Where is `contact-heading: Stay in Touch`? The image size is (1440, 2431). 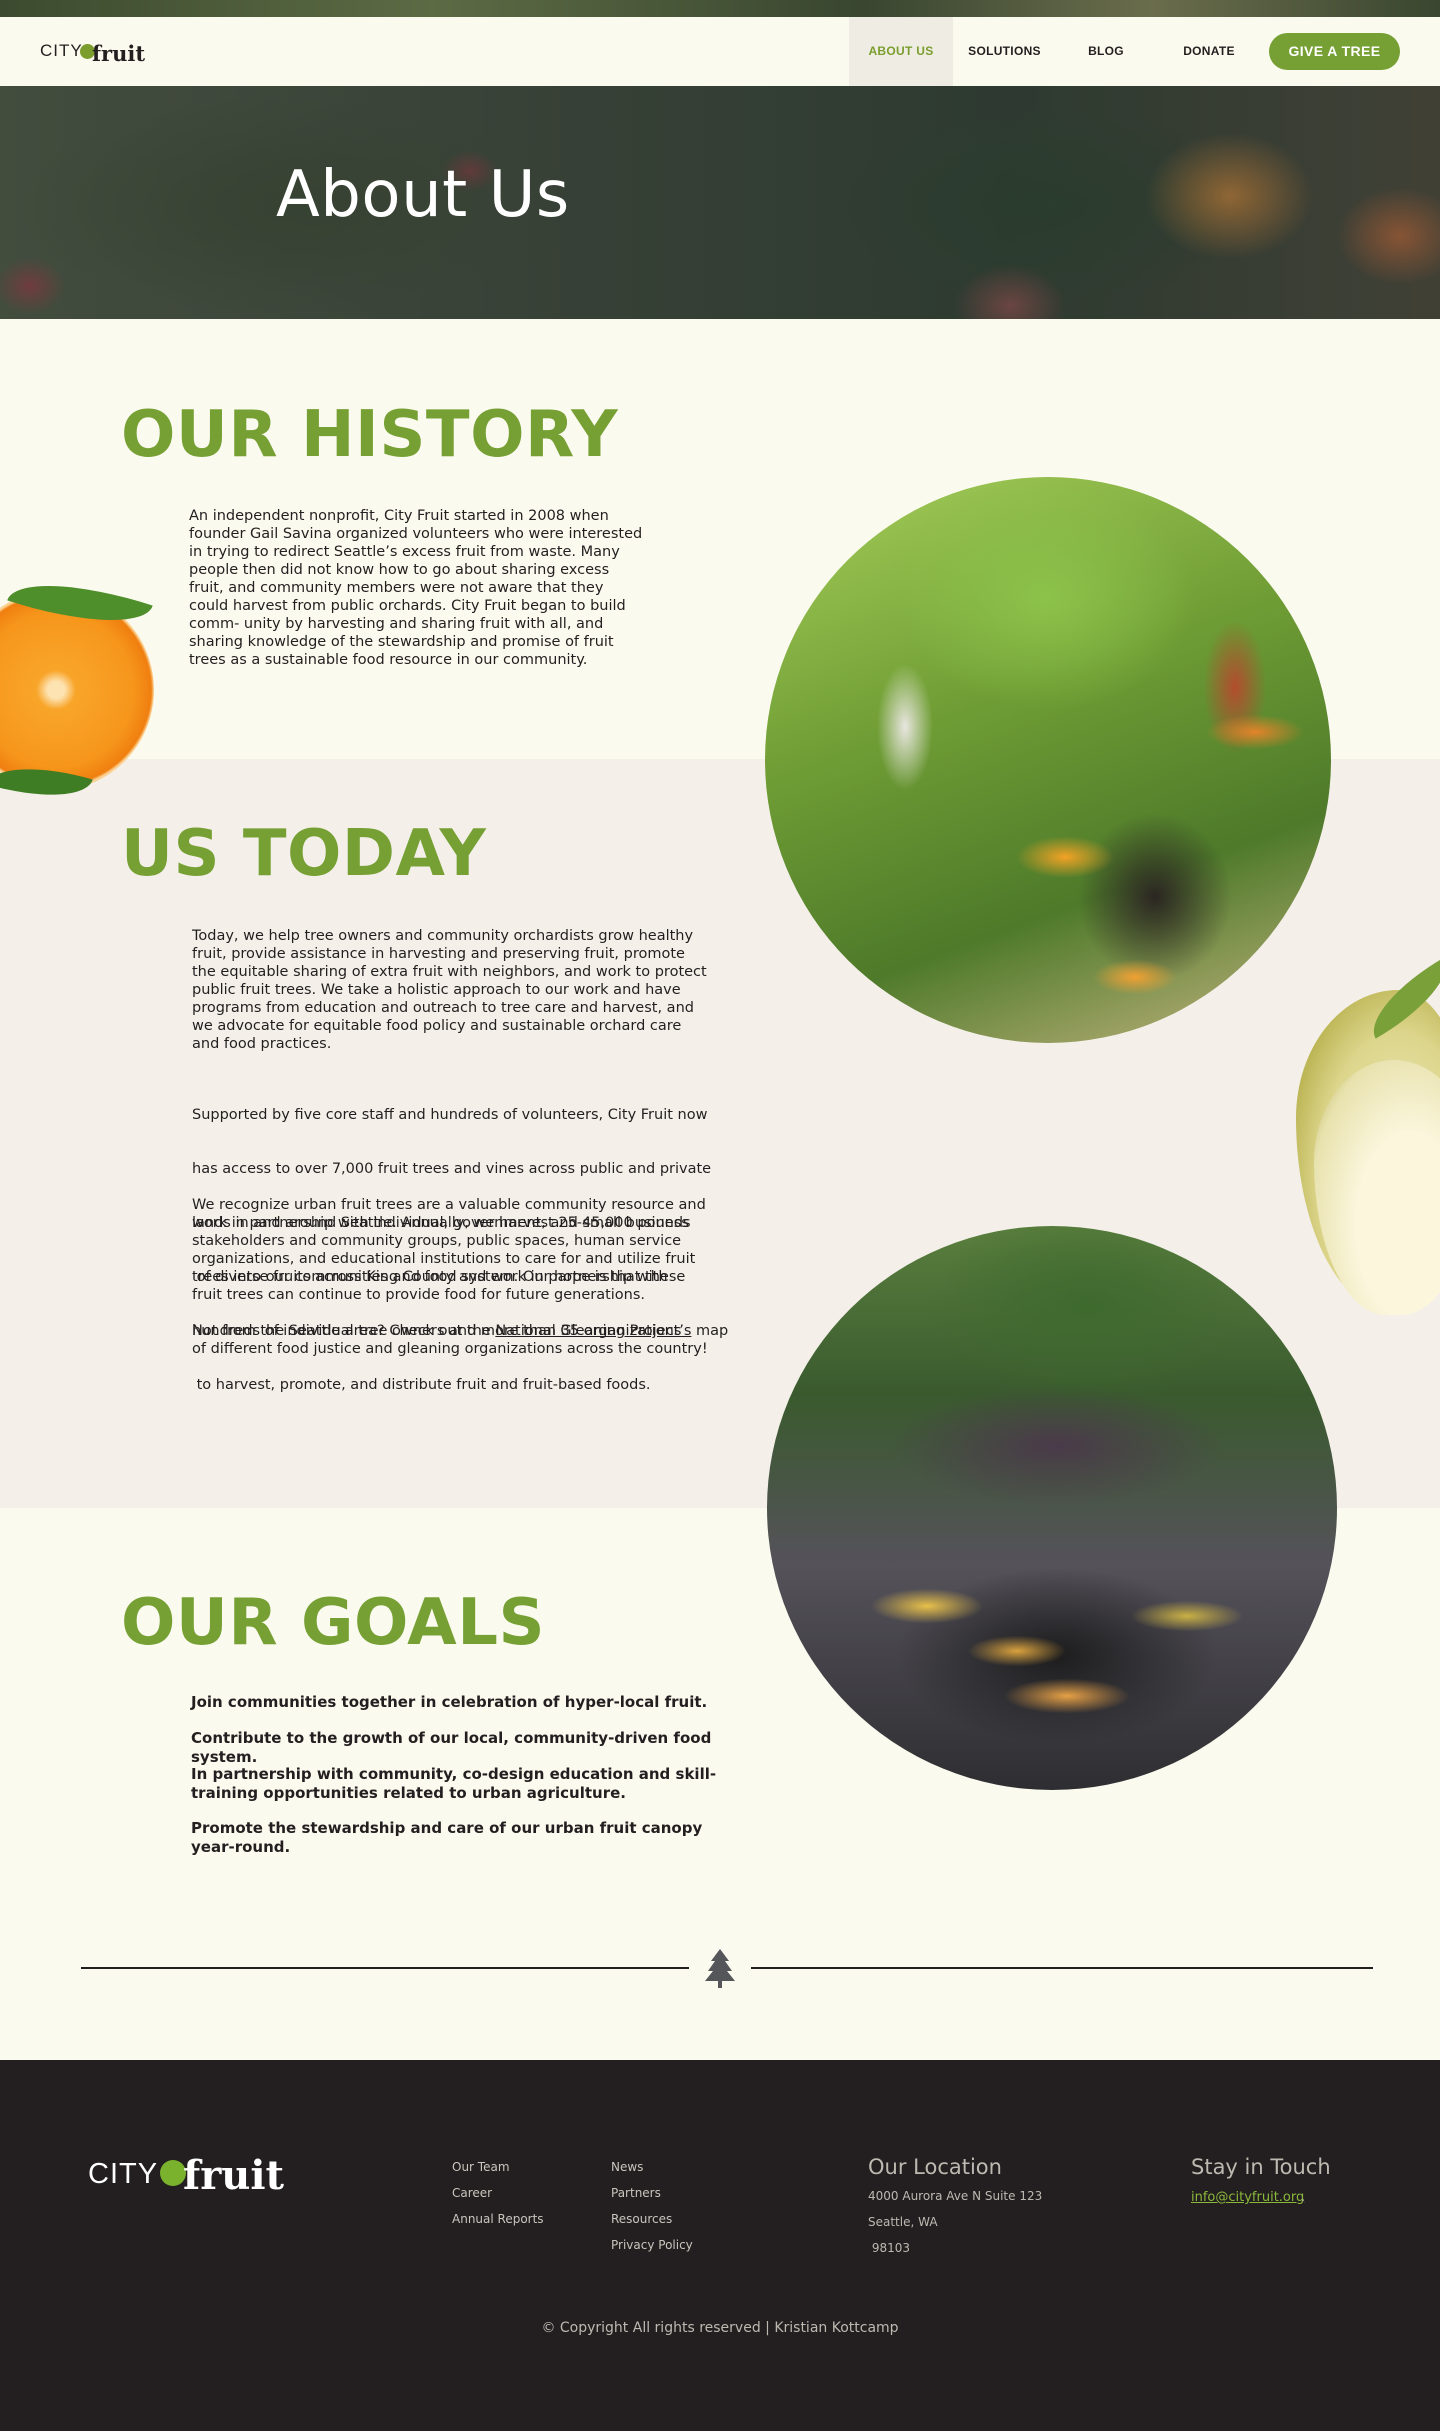 contact-heading: Stay in Touch is located at coordinates (1261, 2167).